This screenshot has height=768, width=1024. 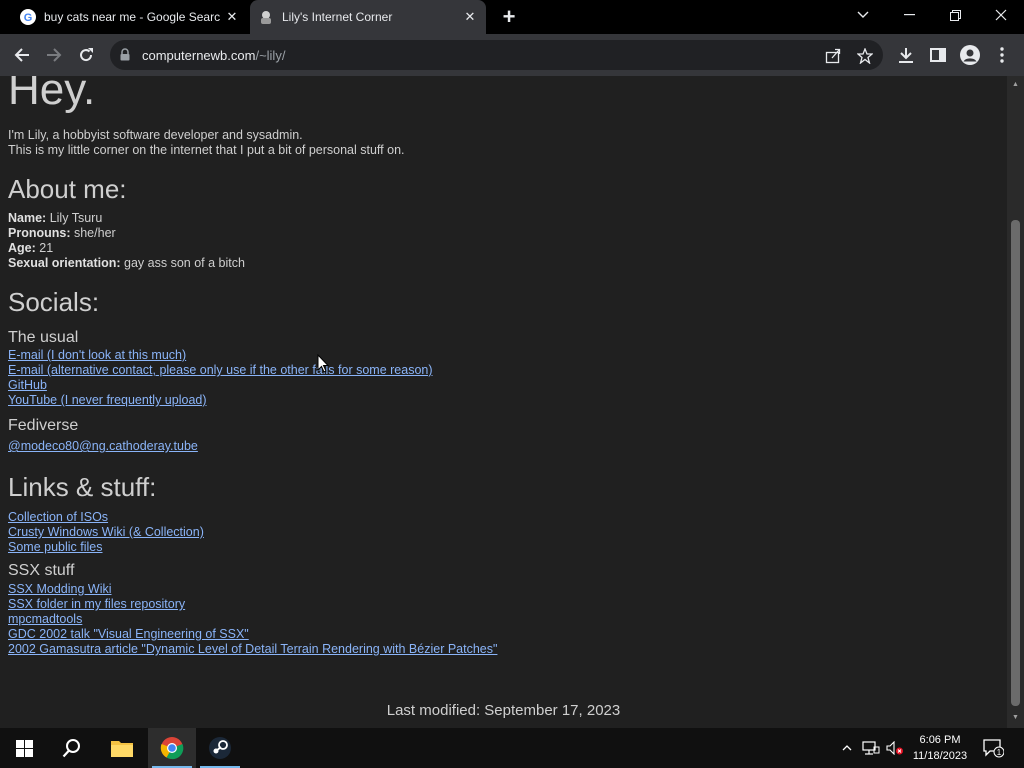 I want to click on iso-collection-link: Collection of ISOs, so click(x=58, y=517).